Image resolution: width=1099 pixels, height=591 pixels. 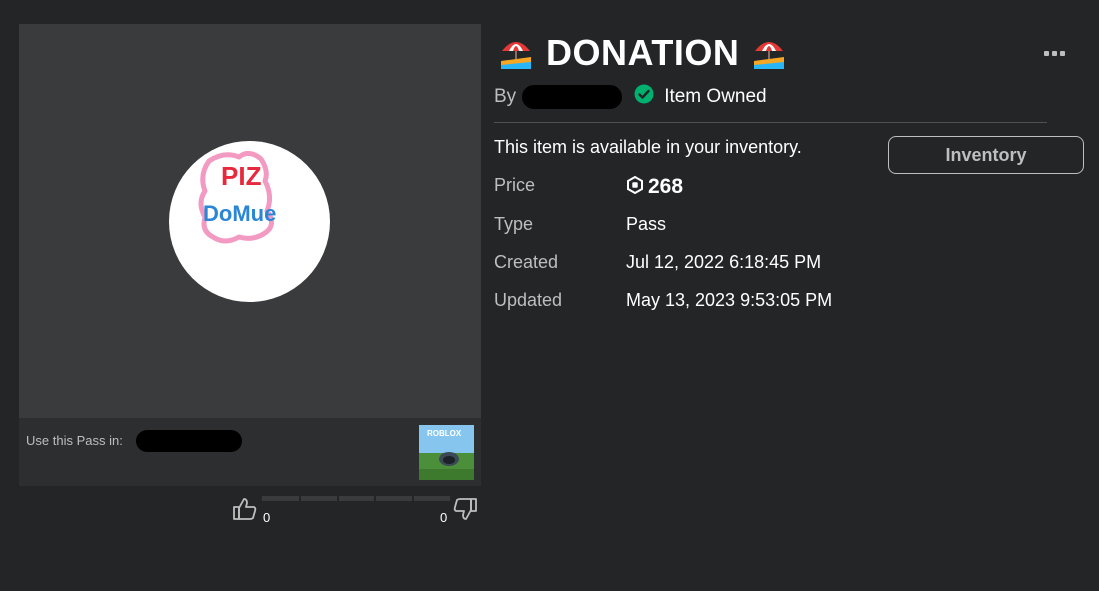 I want to click on price-value: 268, so click(x=666, y=186).